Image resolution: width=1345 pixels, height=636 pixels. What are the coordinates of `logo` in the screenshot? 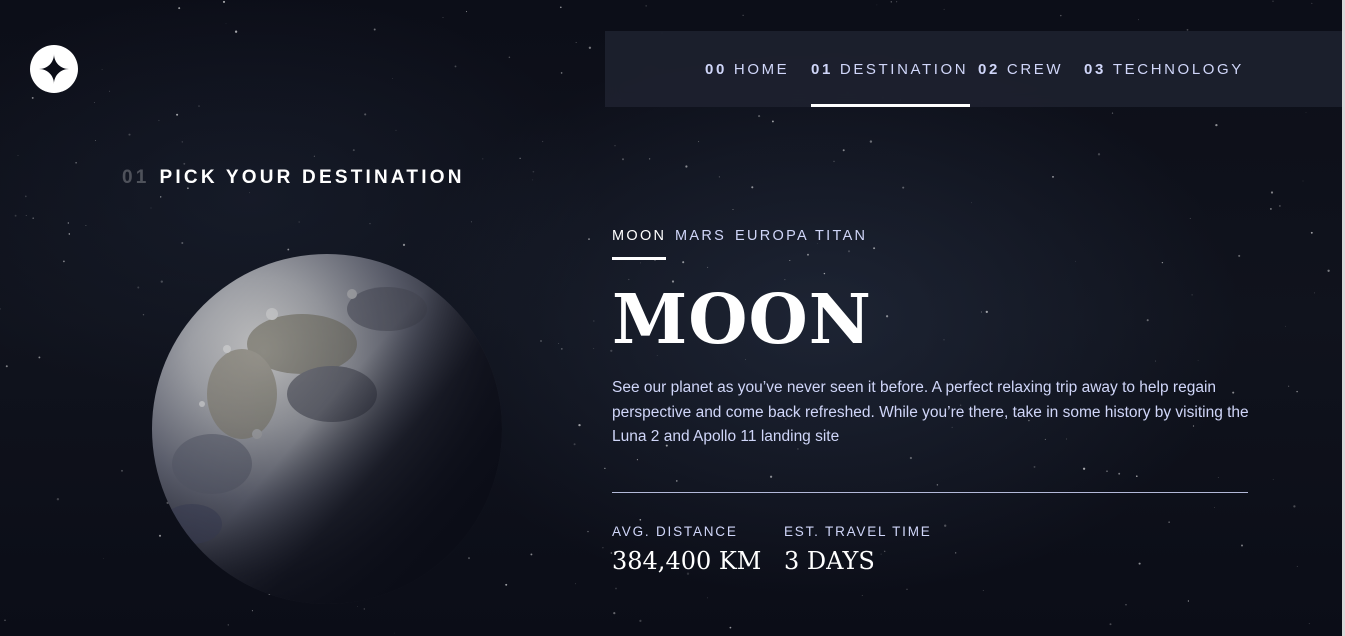 It's located at (54, 69).